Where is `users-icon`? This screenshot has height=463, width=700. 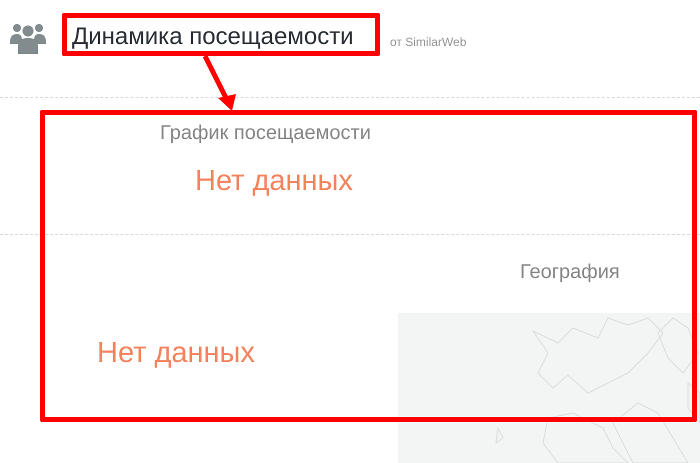 users-icon is located at coordinates (28, 38).